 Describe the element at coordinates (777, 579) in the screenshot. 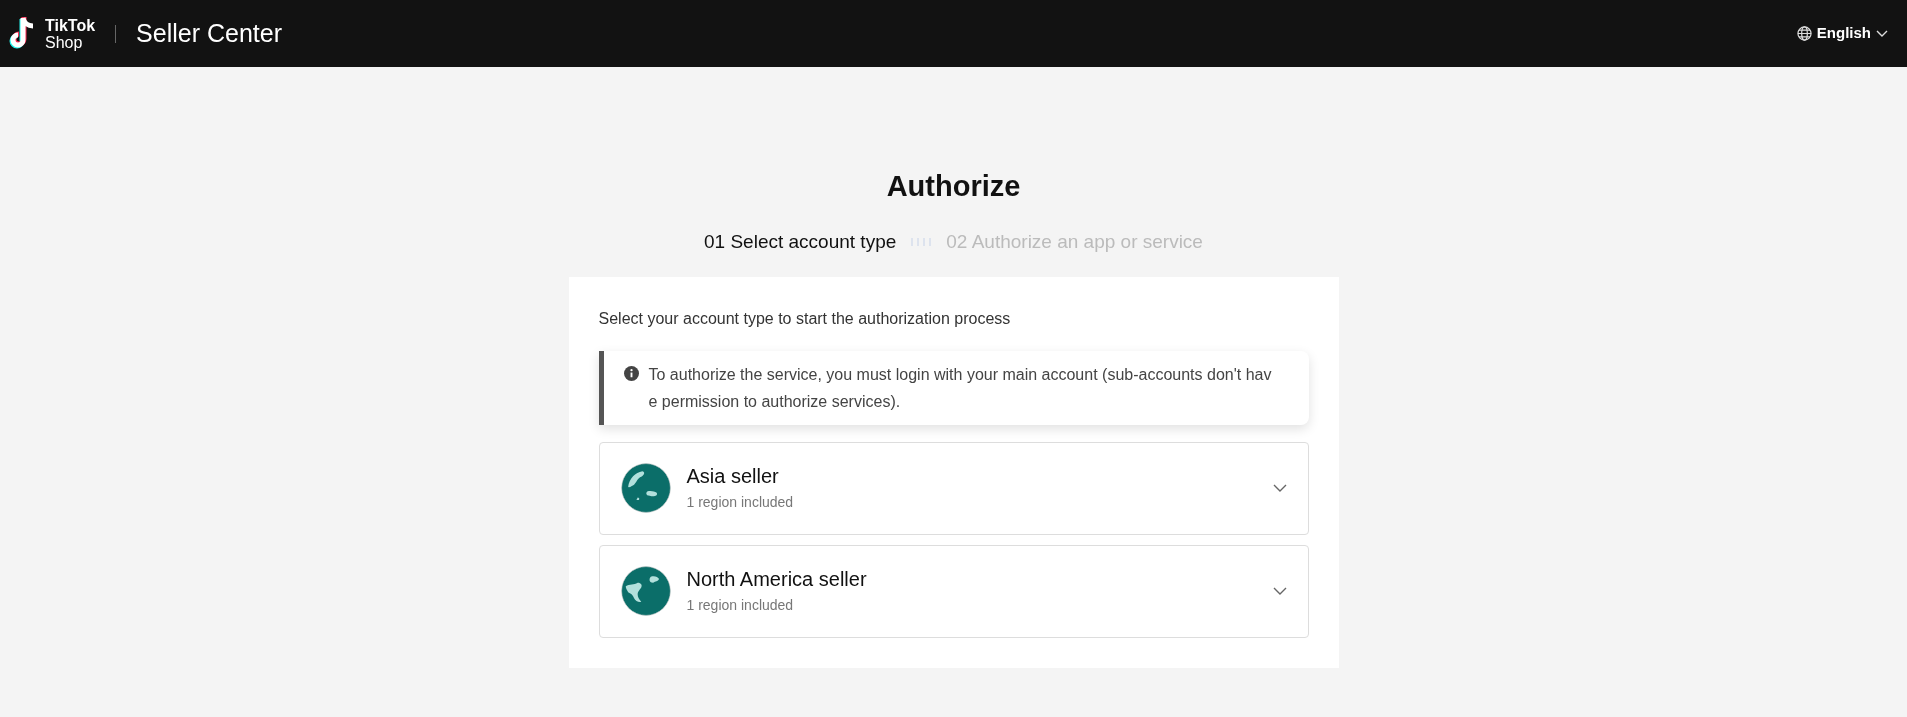

I see `account-type-title: North America seller` at that location.